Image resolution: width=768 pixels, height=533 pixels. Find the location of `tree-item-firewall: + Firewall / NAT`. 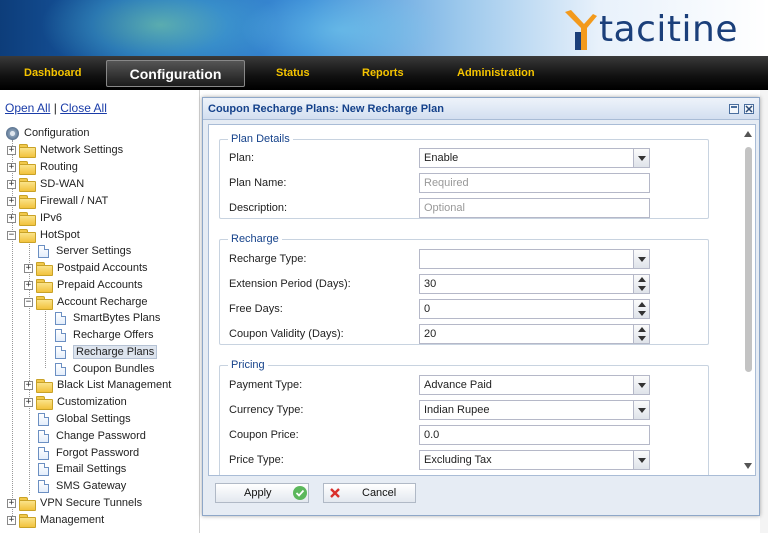

tree-item-firewall: + Firewall / NAT is located at coordinates (57, 201).